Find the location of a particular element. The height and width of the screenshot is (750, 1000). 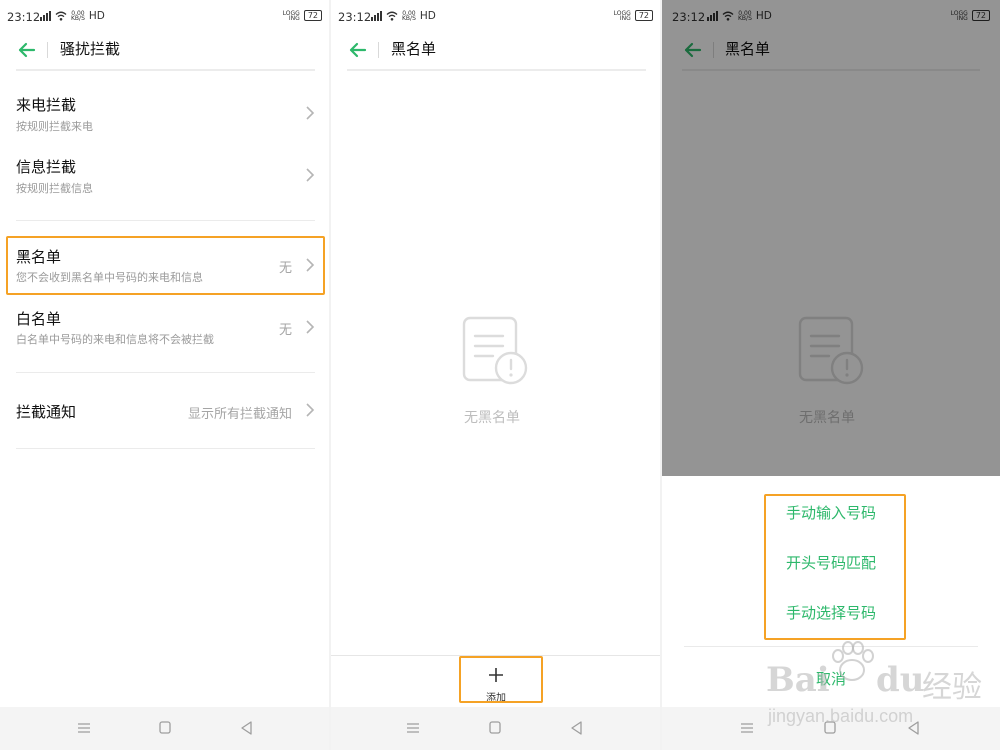

paw-logo-icon is located at coordinates (853, 661).